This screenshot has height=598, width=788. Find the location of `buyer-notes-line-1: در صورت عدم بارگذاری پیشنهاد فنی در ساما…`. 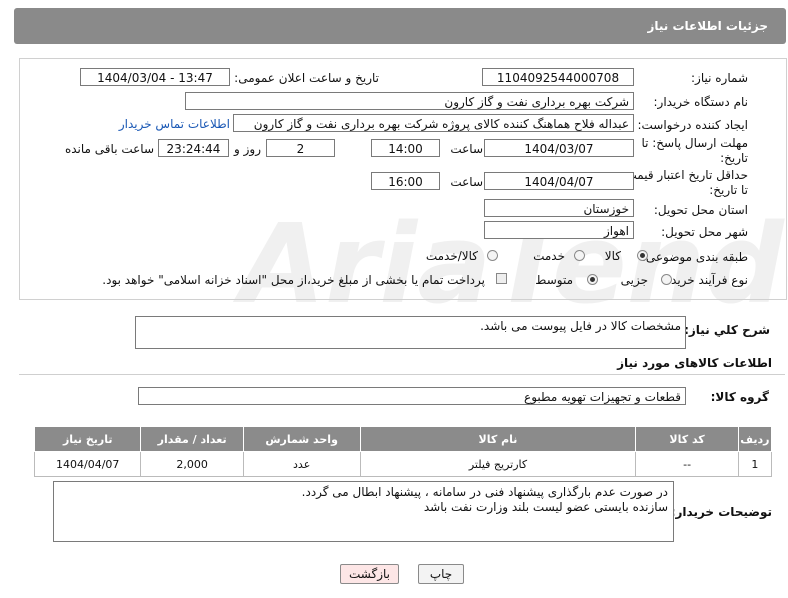

buyer-notes-line-1: در صورت عدم بارگذاری پیشنهاد فنی در ساما… is located at coordinates (484, 492).